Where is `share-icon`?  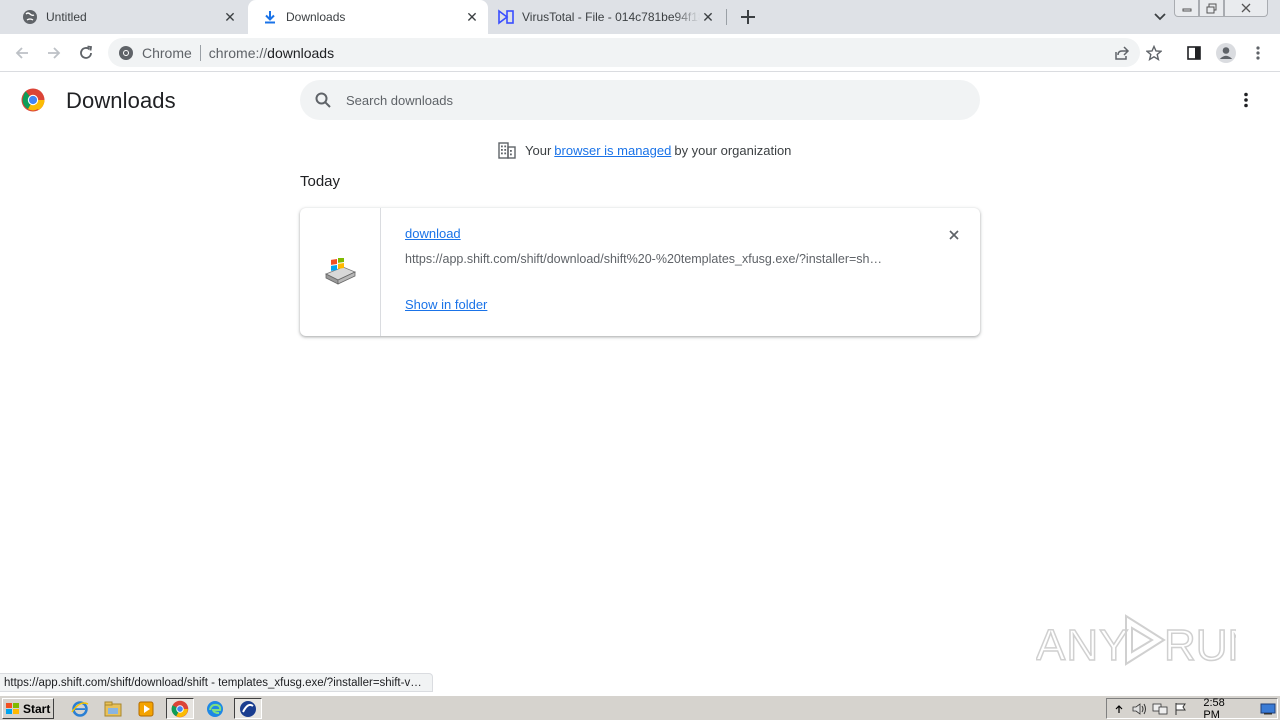 share-icon is located at coordinates (1122, 52).